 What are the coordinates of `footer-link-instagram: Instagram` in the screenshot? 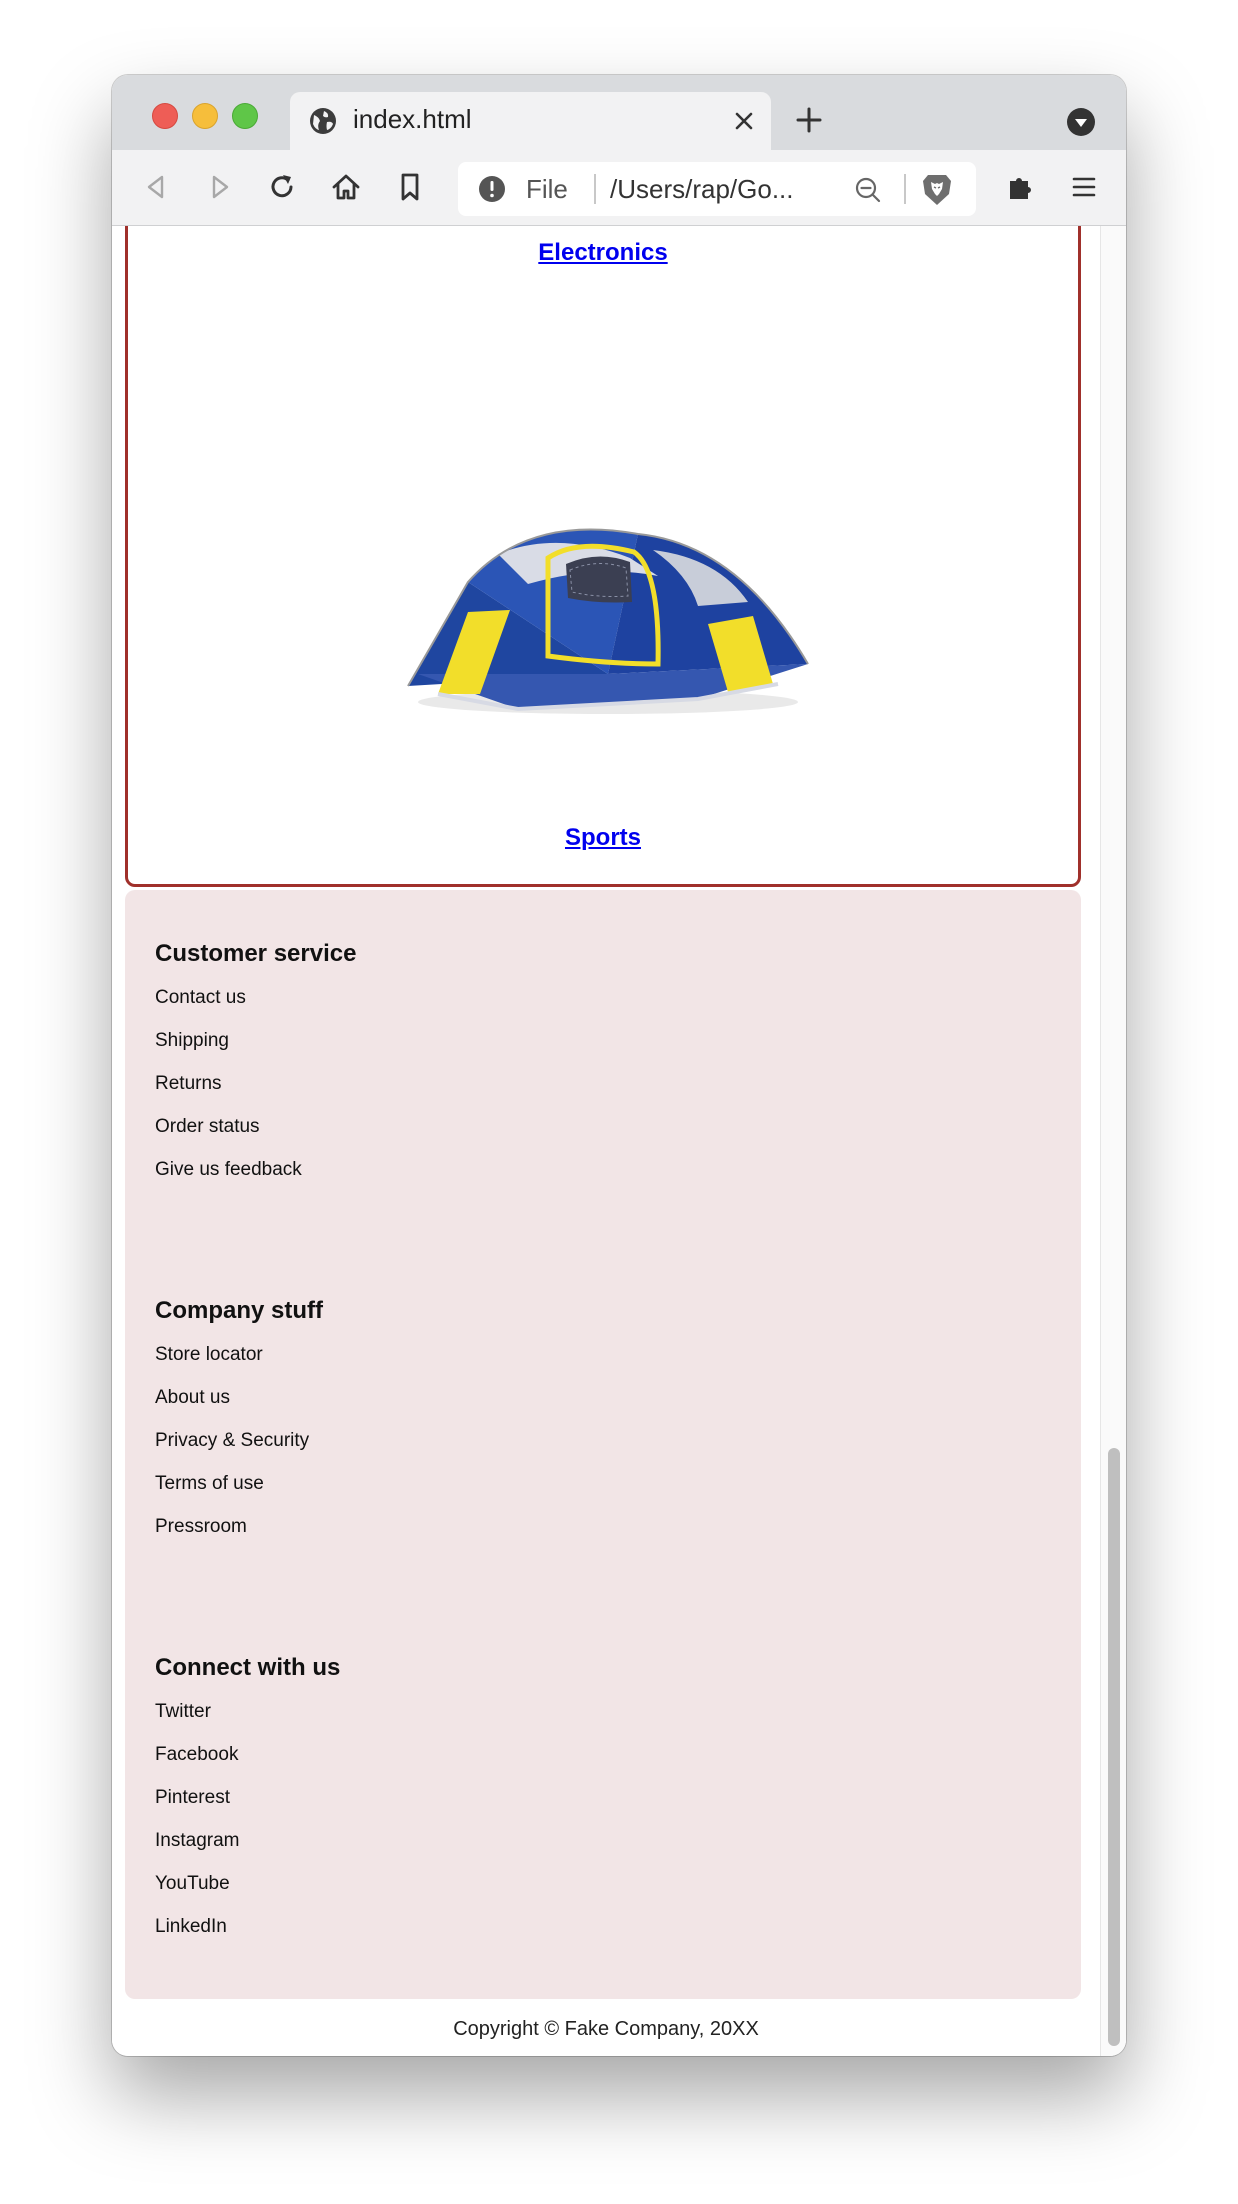 It's located at (247, 1849).